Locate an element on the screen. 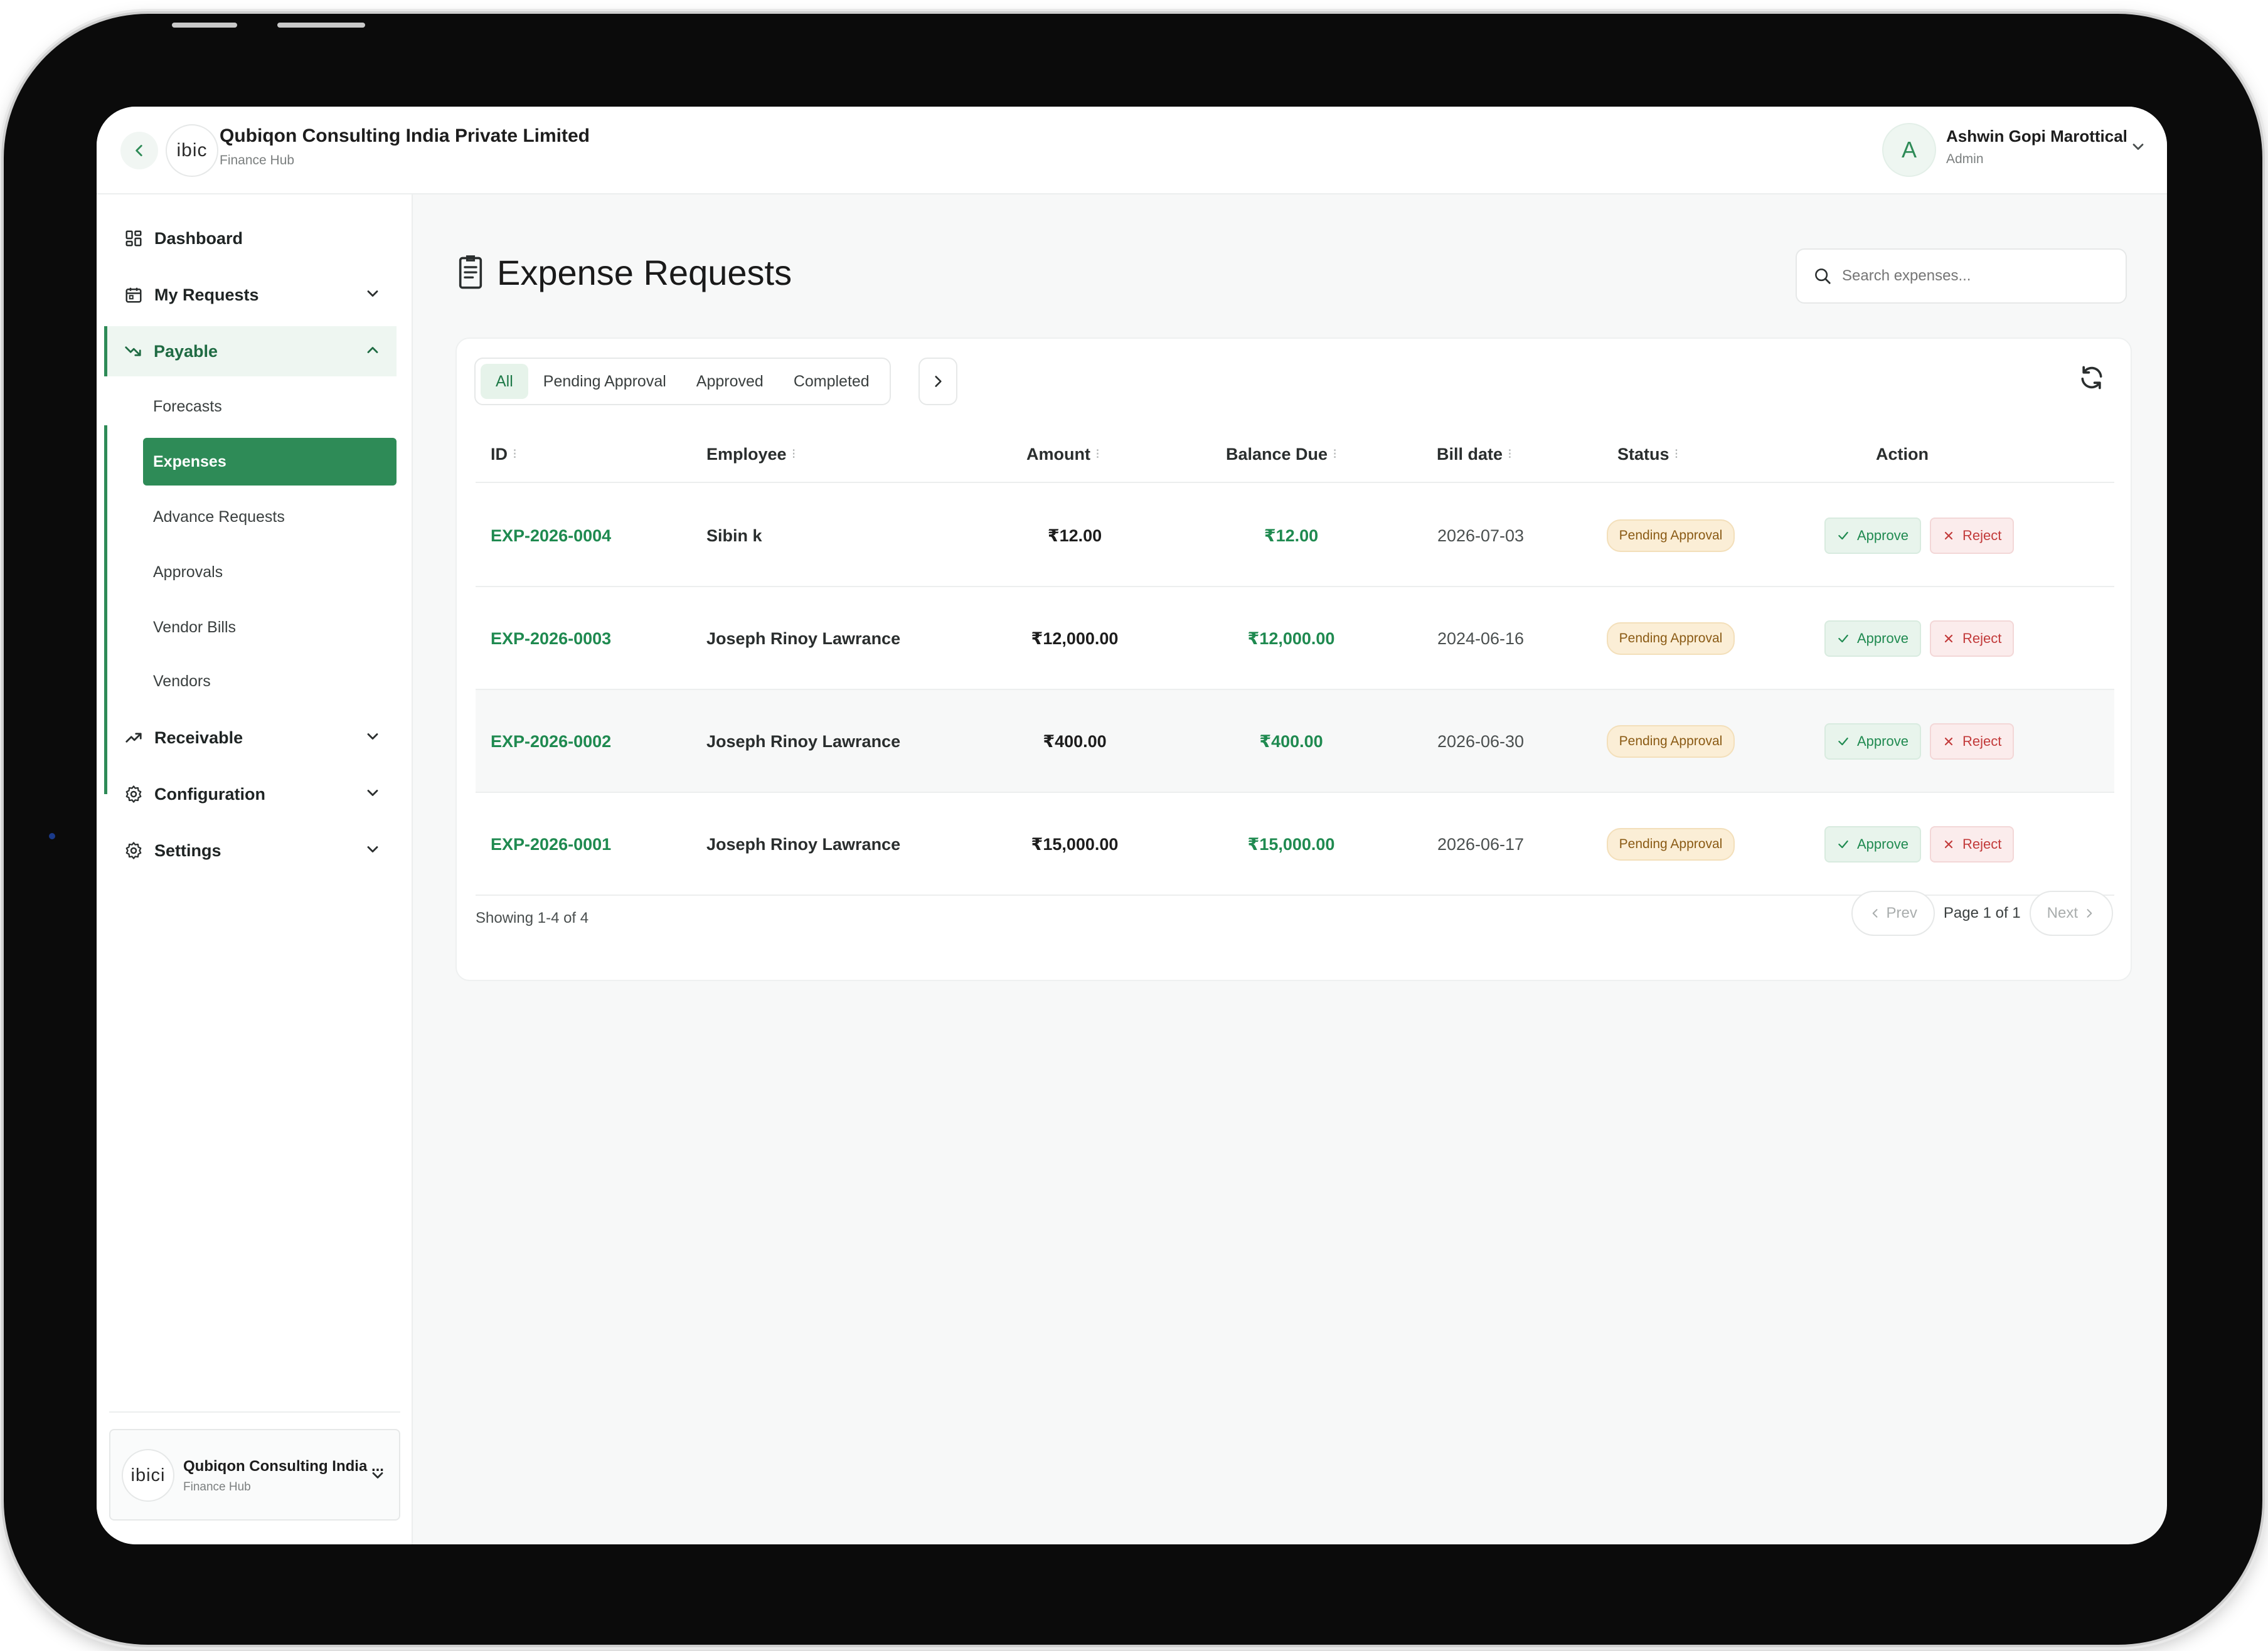  column-label: Employee is located at coordinates (746, 454).